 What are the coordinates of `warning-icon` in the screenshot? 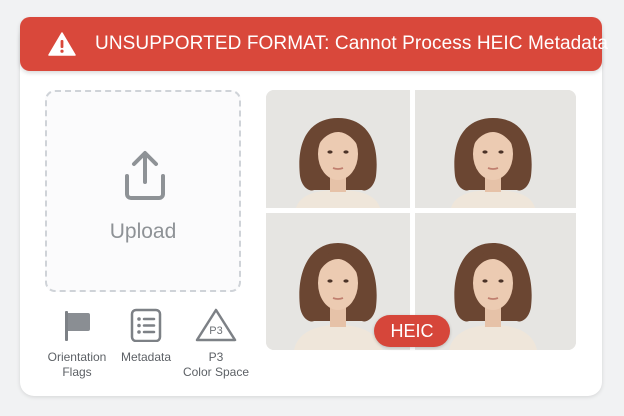 It's located at (62, 44).